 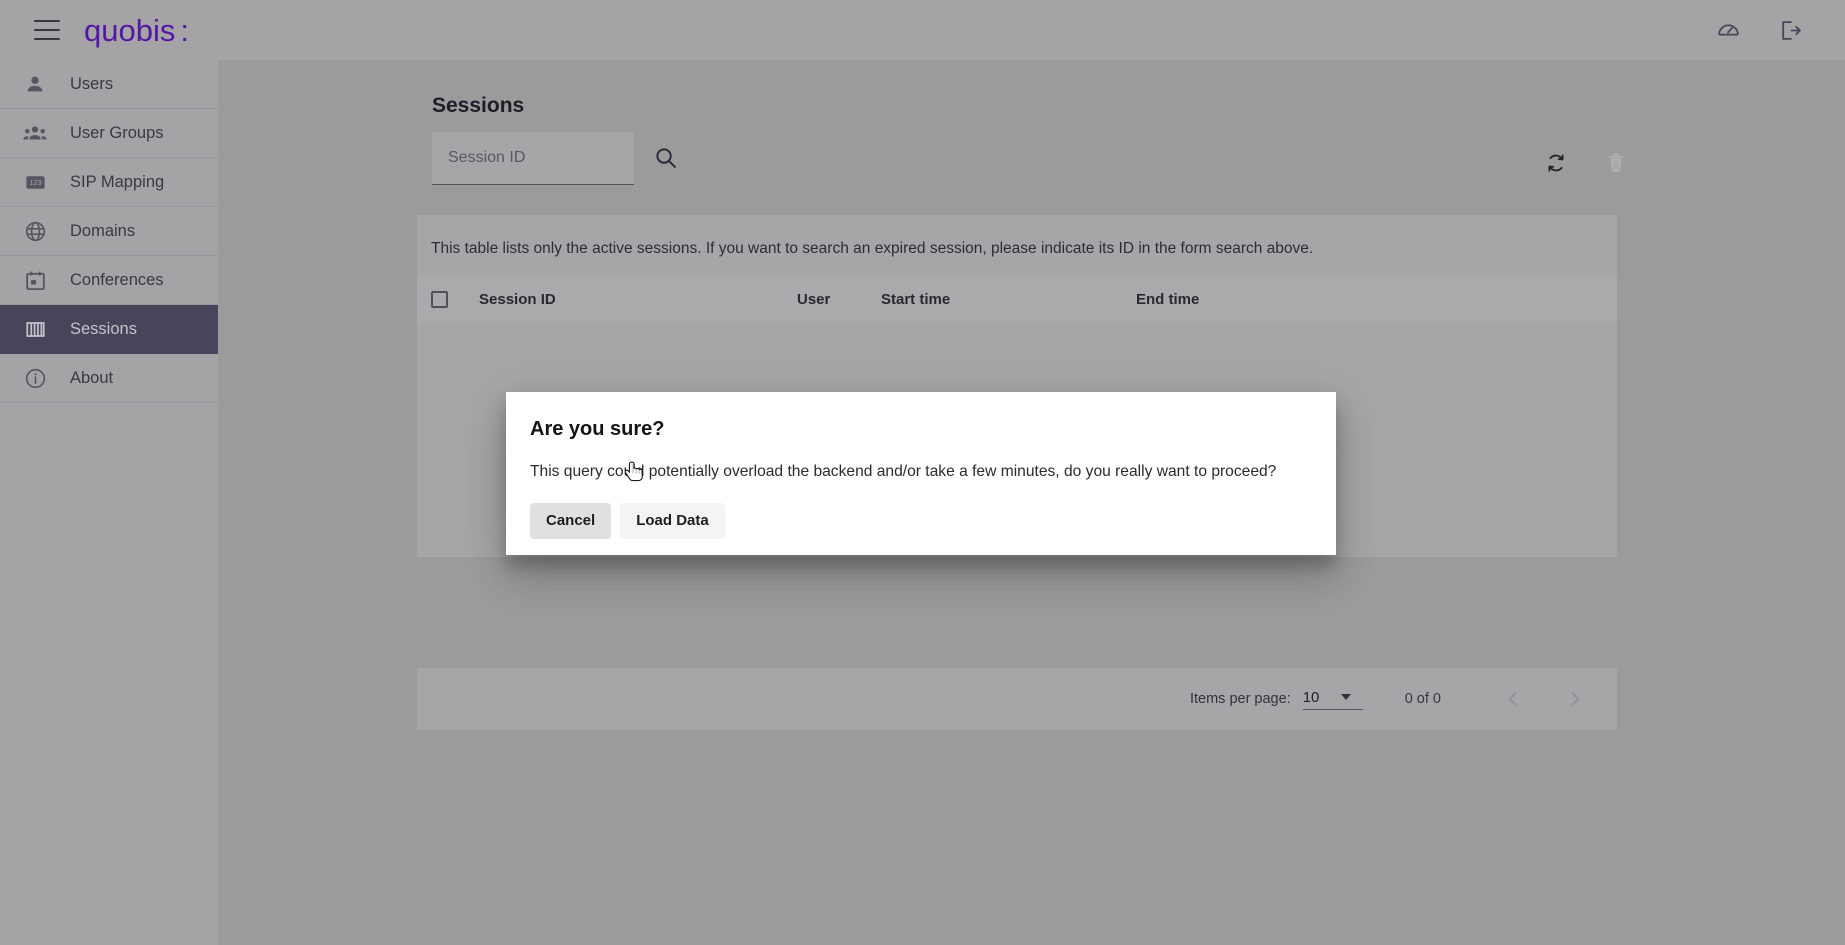 What do you see at coordinates (672, 521) in the screenshot?
I see `load-data-button: Load Data` at bounding box center [672, 521].